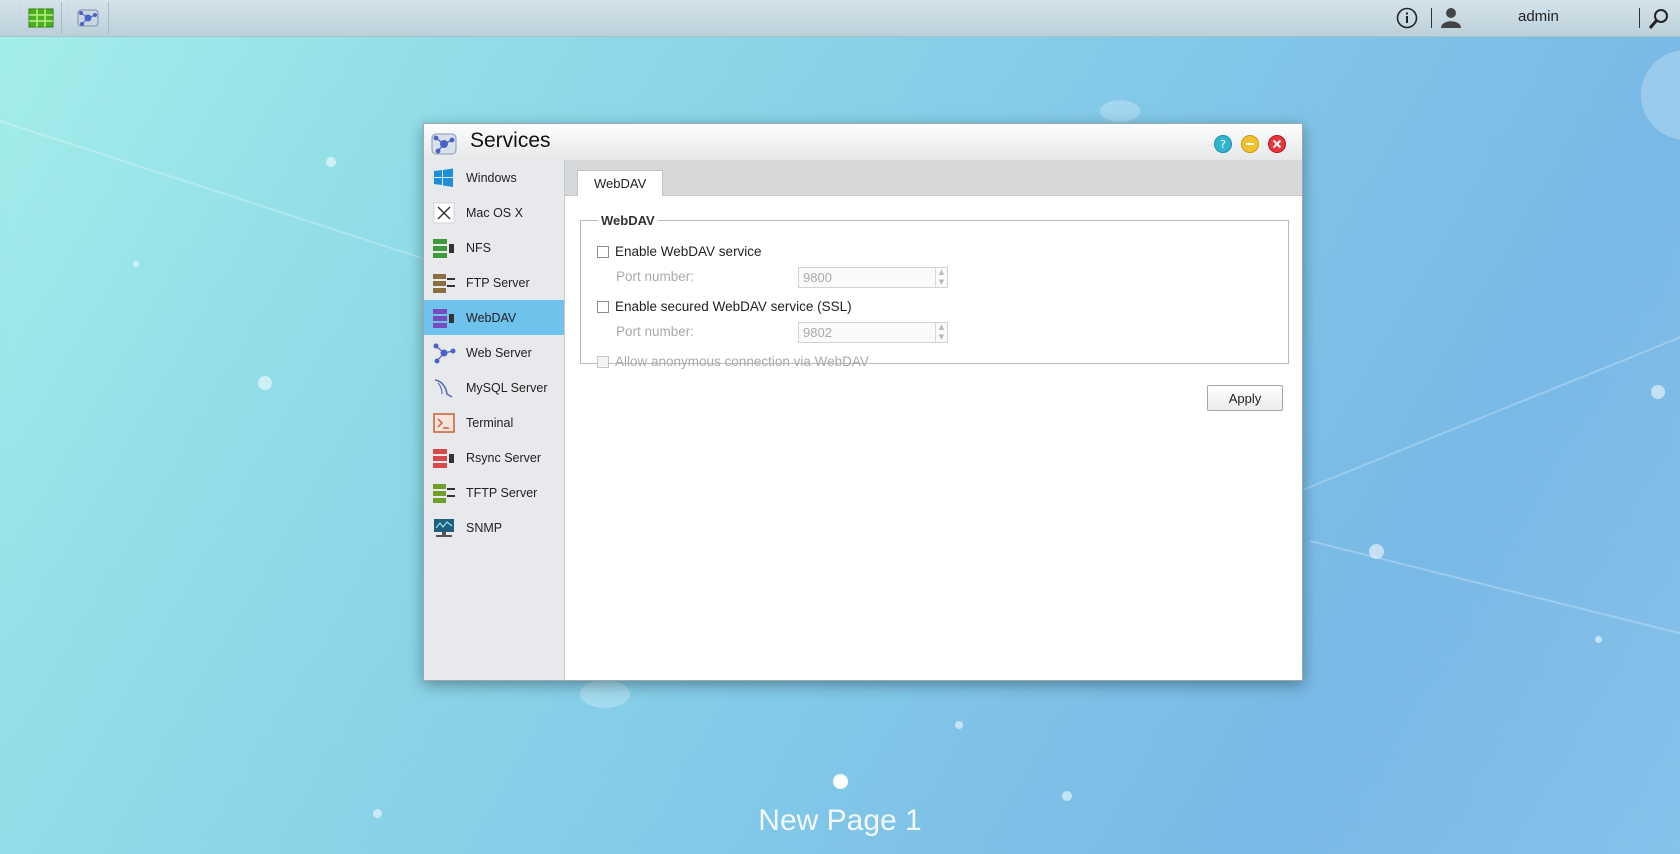 Image resolution: width=1680 pixels, height=854 pixels. Describe the element at coordinates (1538, 16) in the screenshot. I see `username-label: admin` at that location.